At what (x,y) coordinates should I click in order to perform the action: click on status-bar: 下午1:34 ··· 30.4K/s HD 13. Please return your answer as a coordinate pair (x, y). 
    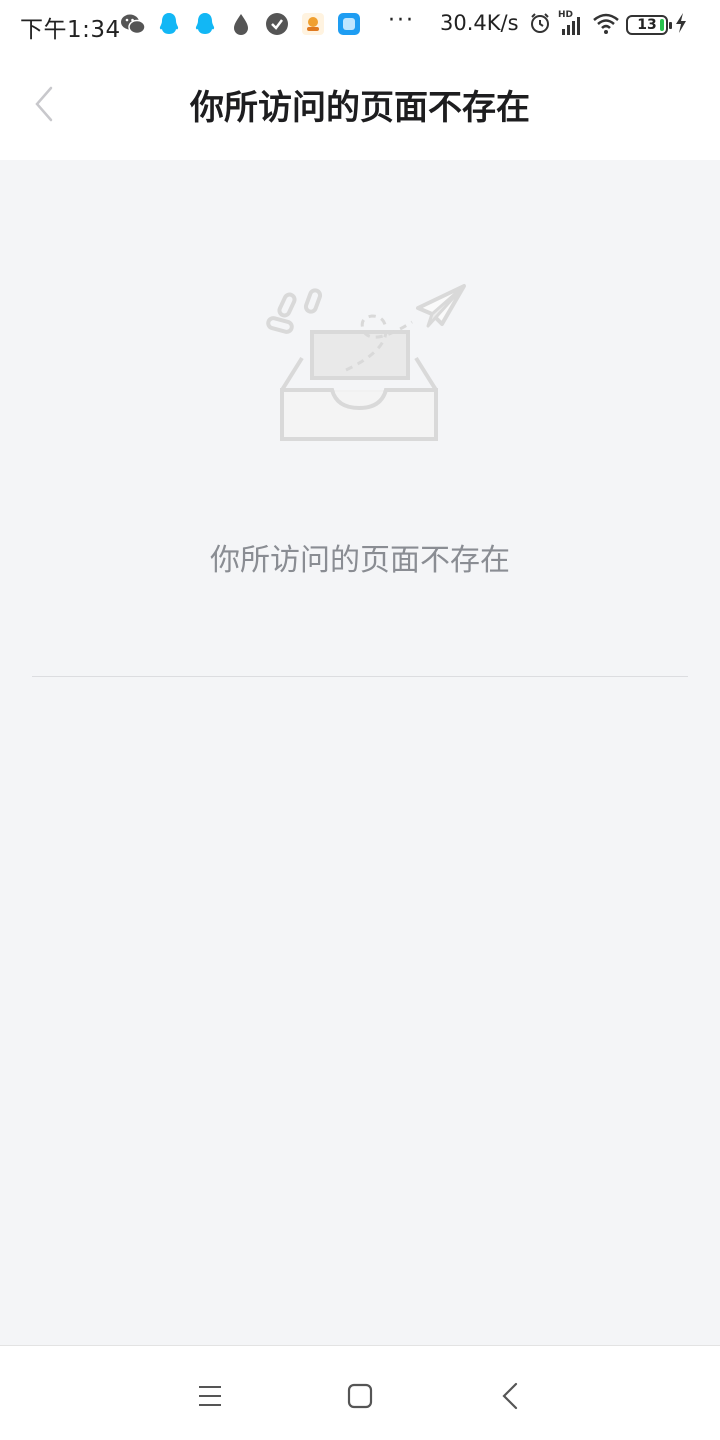
    Looking at the image, I should click on (360, 25).